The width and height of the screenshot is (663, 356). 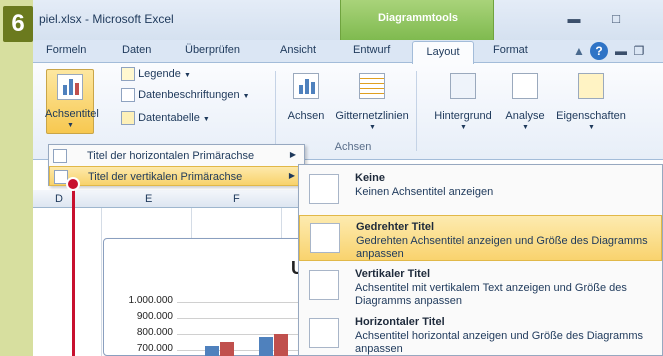 What do you see at coordinates (189, 94) in the screenshot?
I see `datenbeschriftungen-label: Datenbeschriftungen` at bounding box center [189, 94].